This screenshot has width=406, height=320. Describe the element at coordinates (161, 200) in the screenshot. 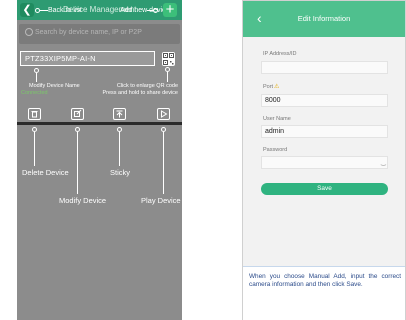

I see `play-device-label: Play Device` at that location.